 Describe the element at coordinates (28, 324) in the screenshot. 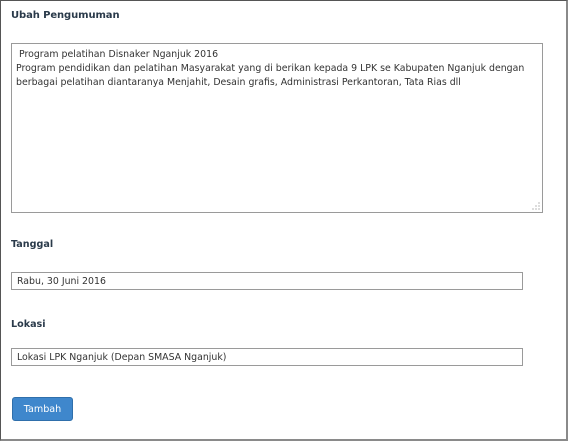

I see `location-label: Lokasi` at that location.